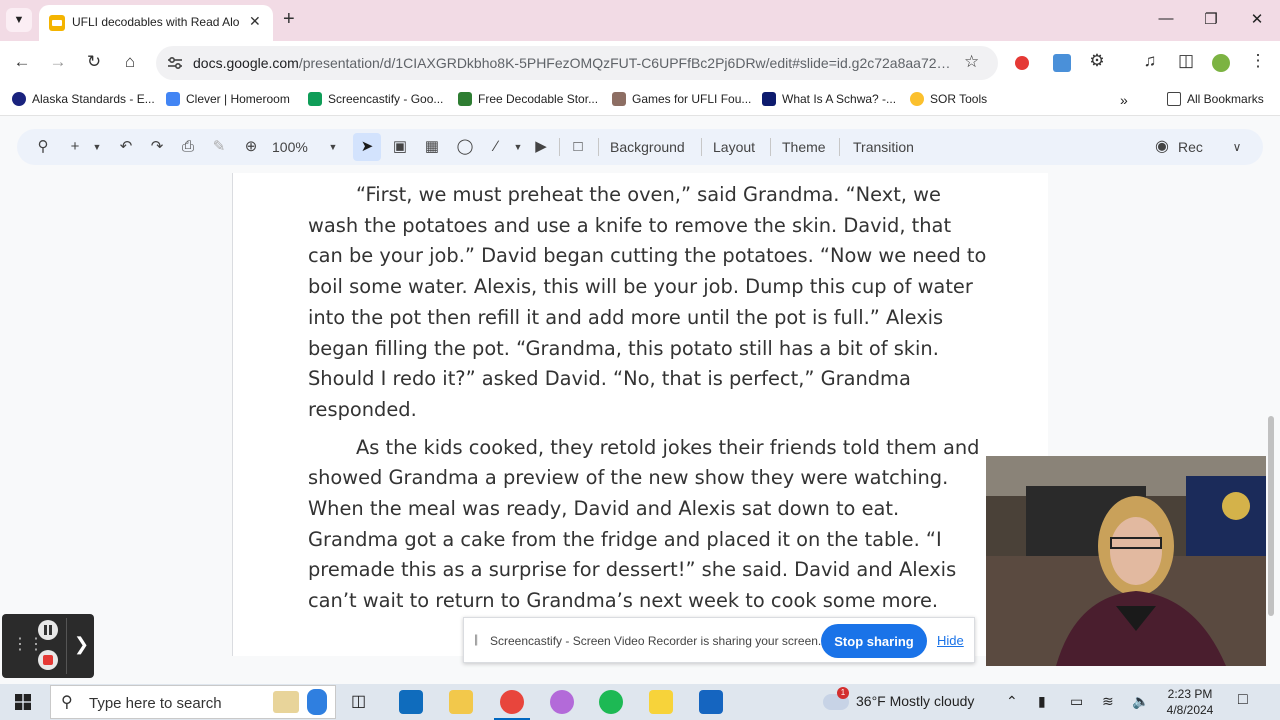  Describe the element at coordinates (1012, 701) in the screenshot. I see `show-hidden-icons-icon: ⌃` at that location.